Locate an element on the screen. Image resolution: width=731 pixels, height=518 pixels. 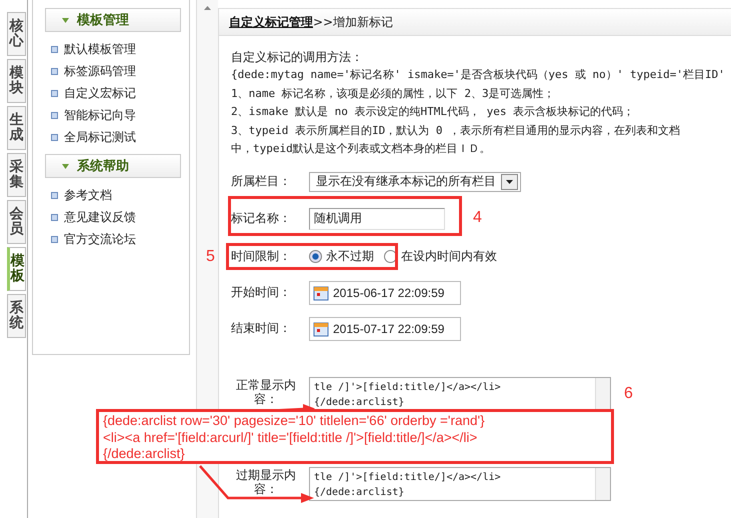
menu-item: 全局标记测试 is located at coordinates (113, 137).